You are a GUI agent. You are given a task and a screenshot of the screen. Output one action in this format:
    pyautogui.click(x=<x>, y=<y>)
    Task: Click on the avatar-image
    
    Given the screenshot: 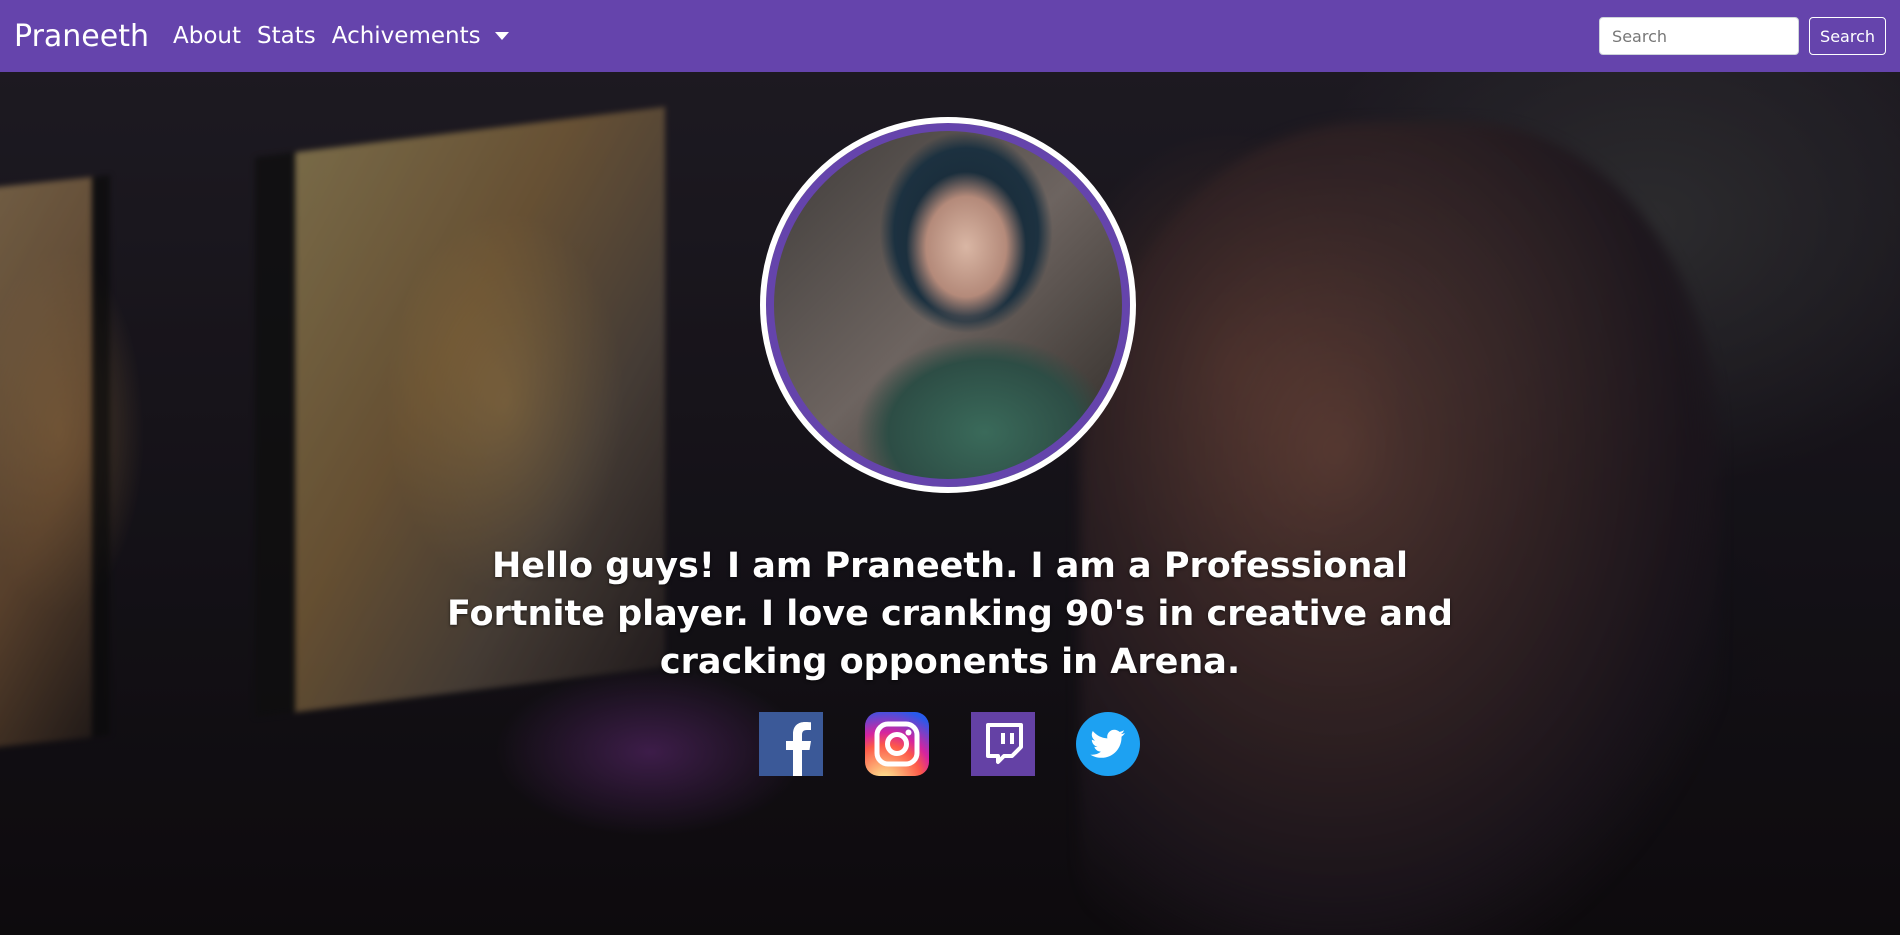 What is the action you would take?
    pyautogui.click(x=948, y=305)
    